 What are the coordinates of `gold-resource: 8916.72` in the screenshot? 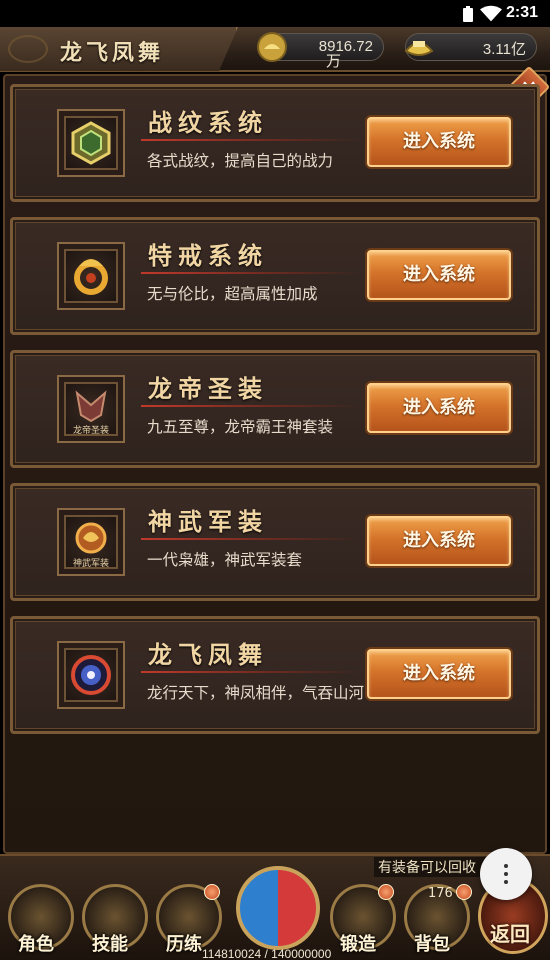 It's located at (320, 47).